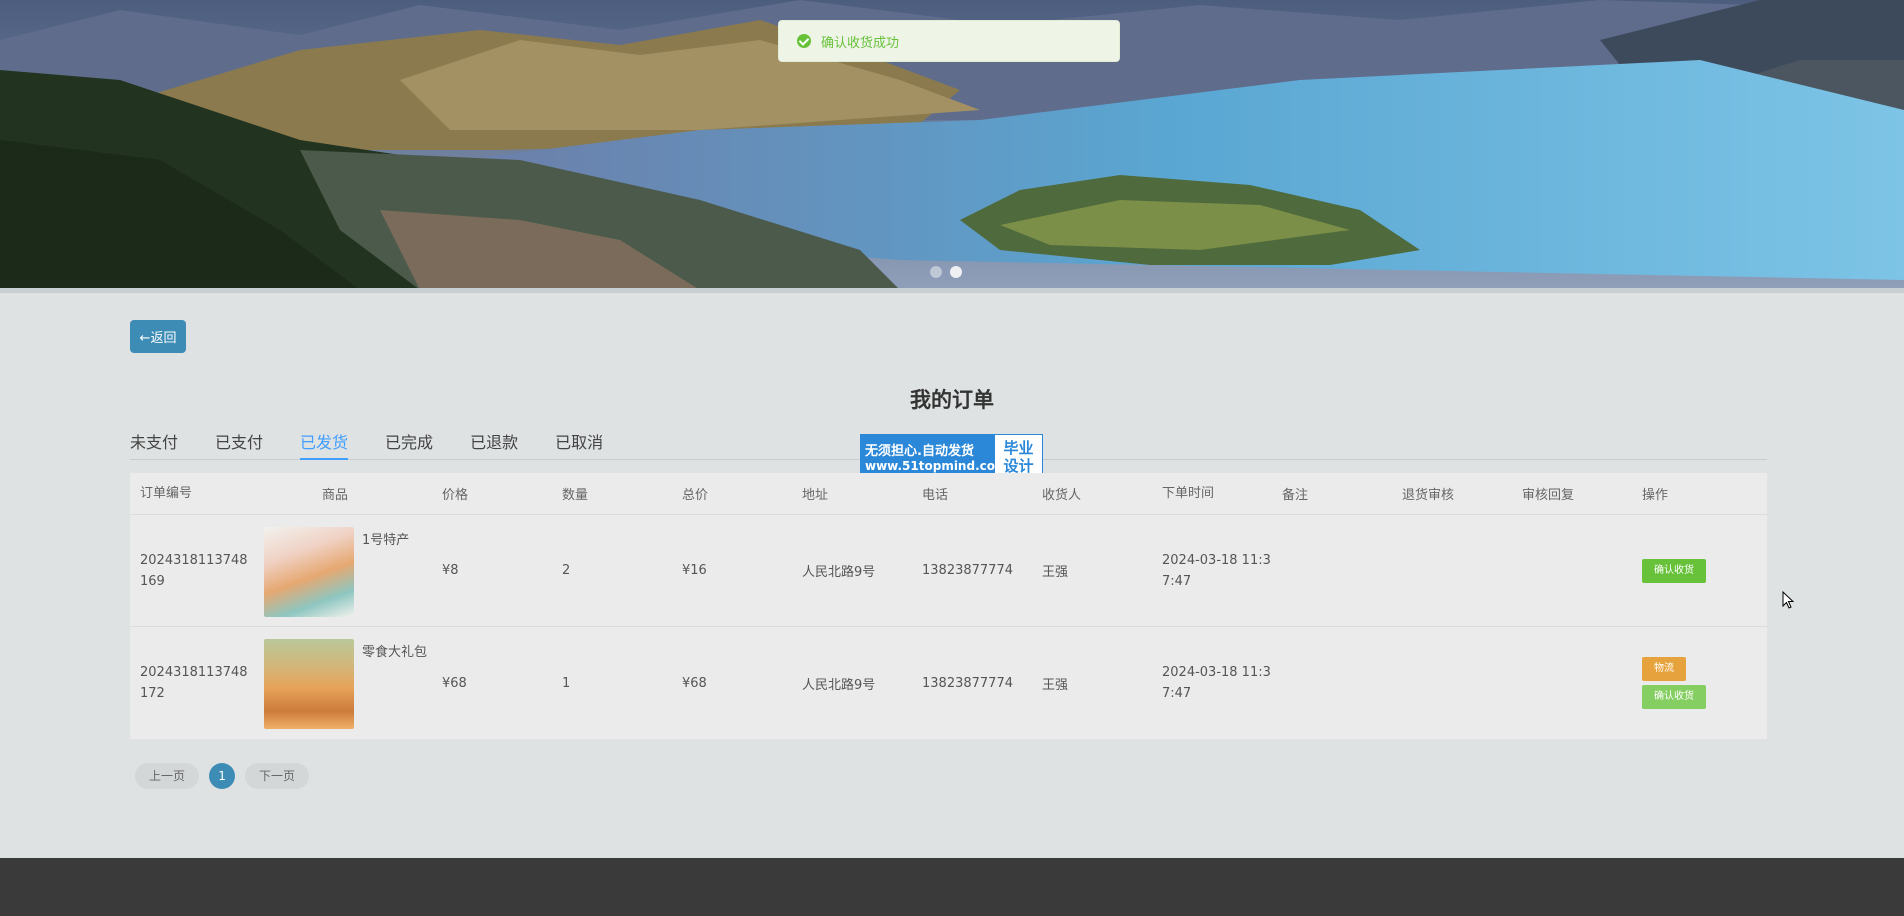 This screenshot has height=916, width=1904. Describe the element at coordinates (956, 272) in the screenshot. I see `carousel-dot-active` at that location.